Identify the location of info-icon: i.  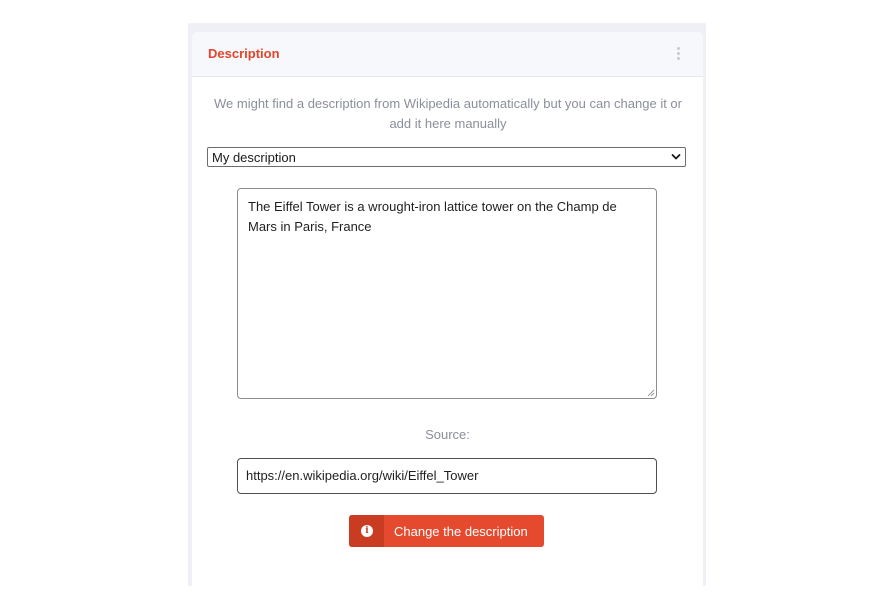
(367, 531).